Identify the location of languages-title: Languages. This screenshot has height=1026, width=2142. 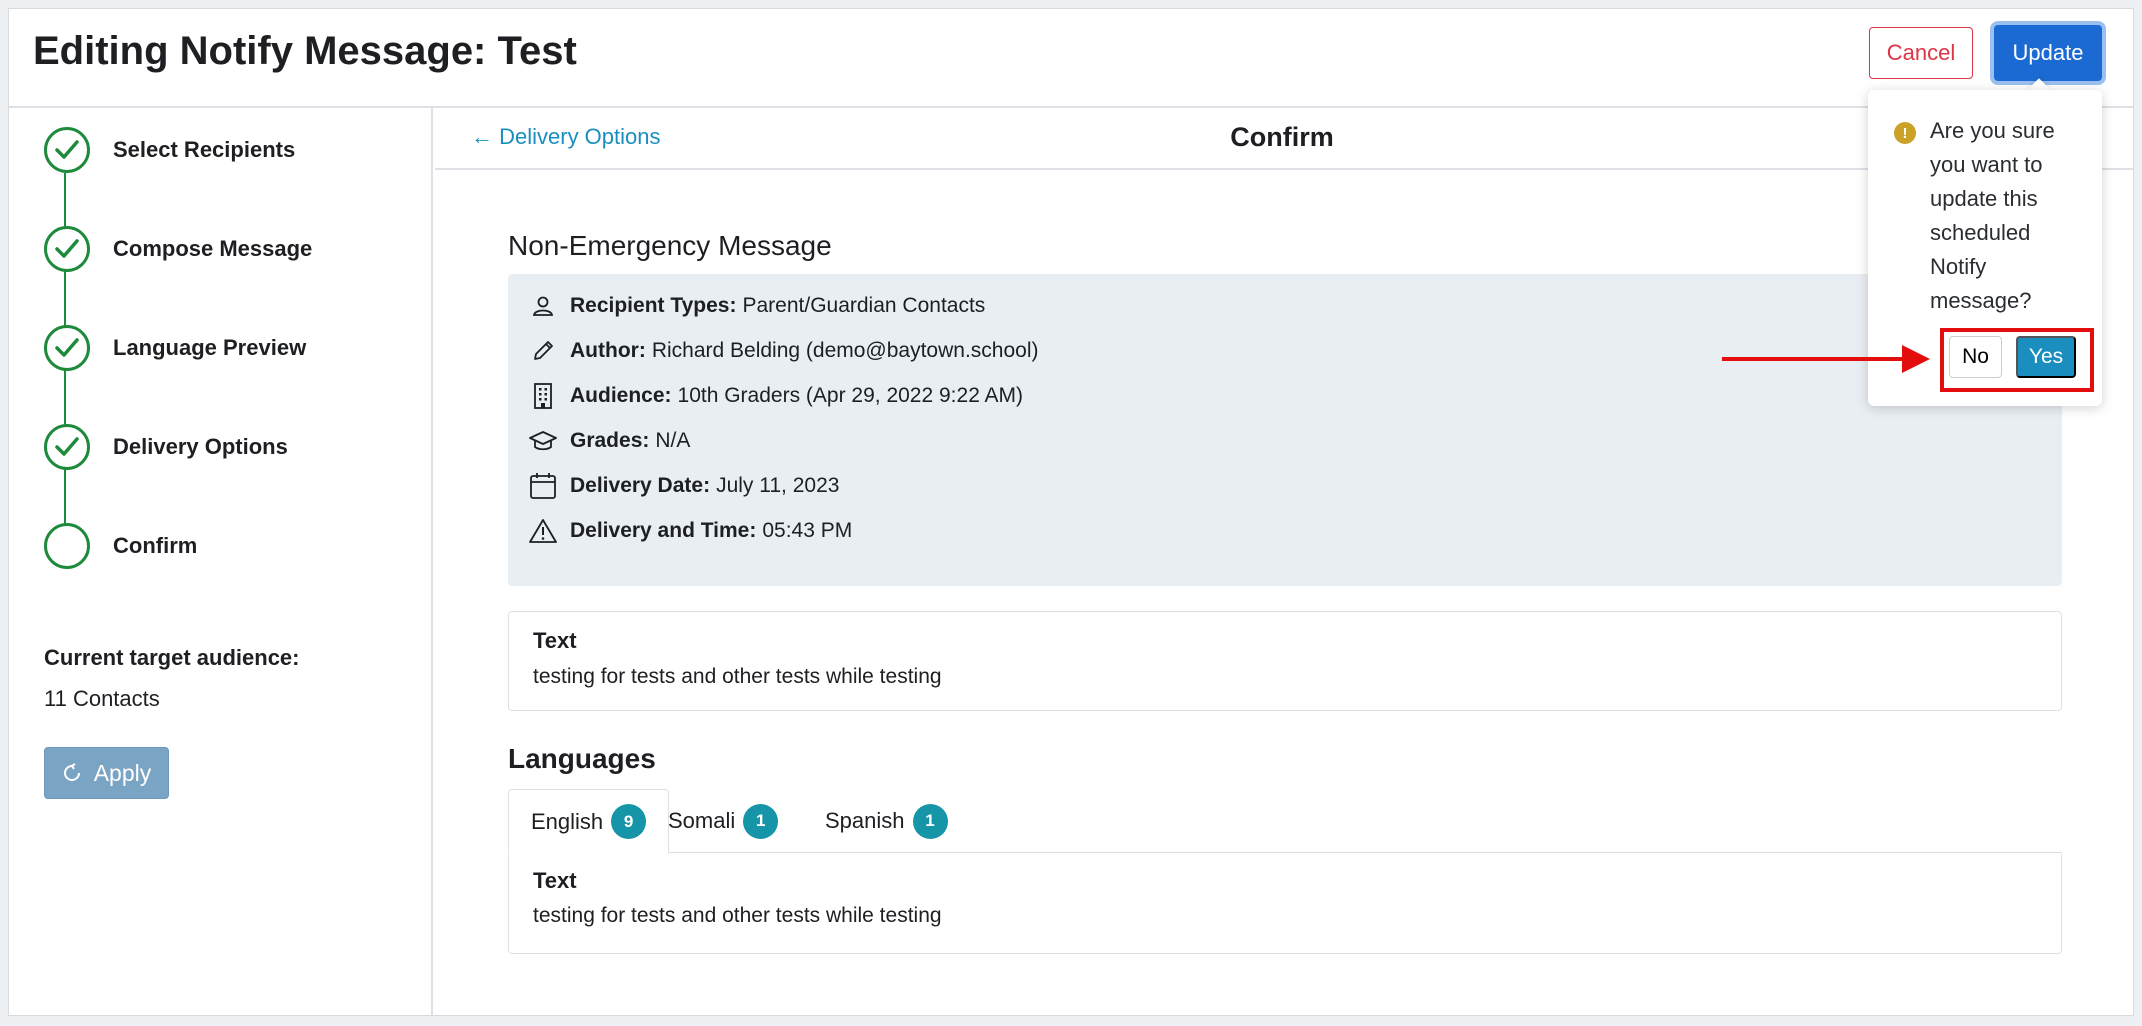
(582, 758).